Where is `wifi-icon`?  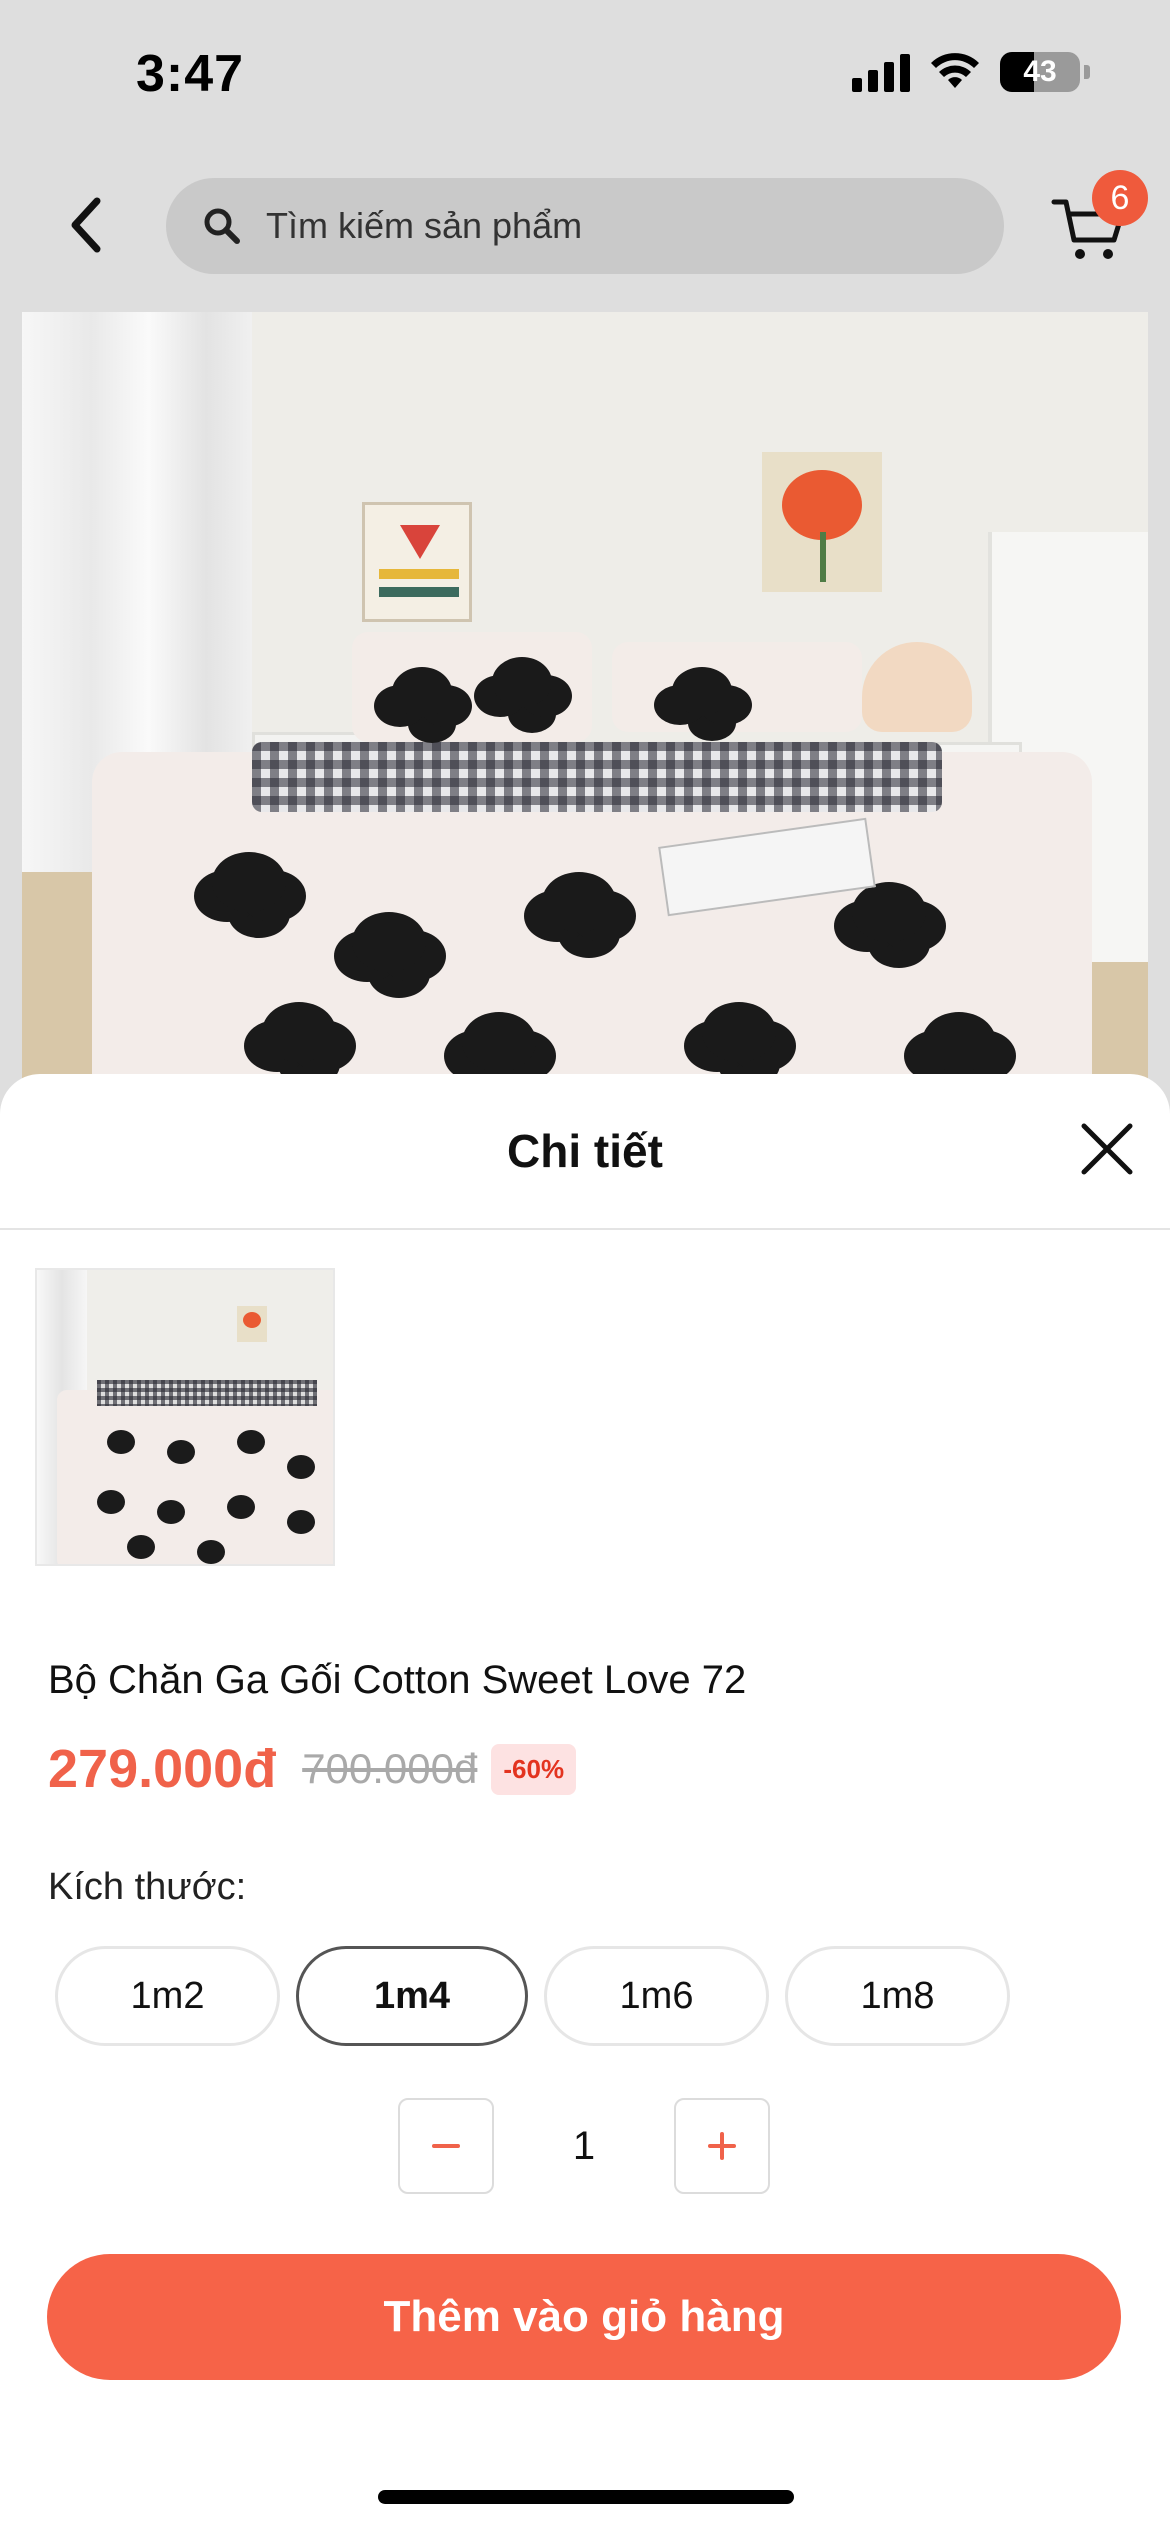
wifi-icon is located at coordinates (955, 70).